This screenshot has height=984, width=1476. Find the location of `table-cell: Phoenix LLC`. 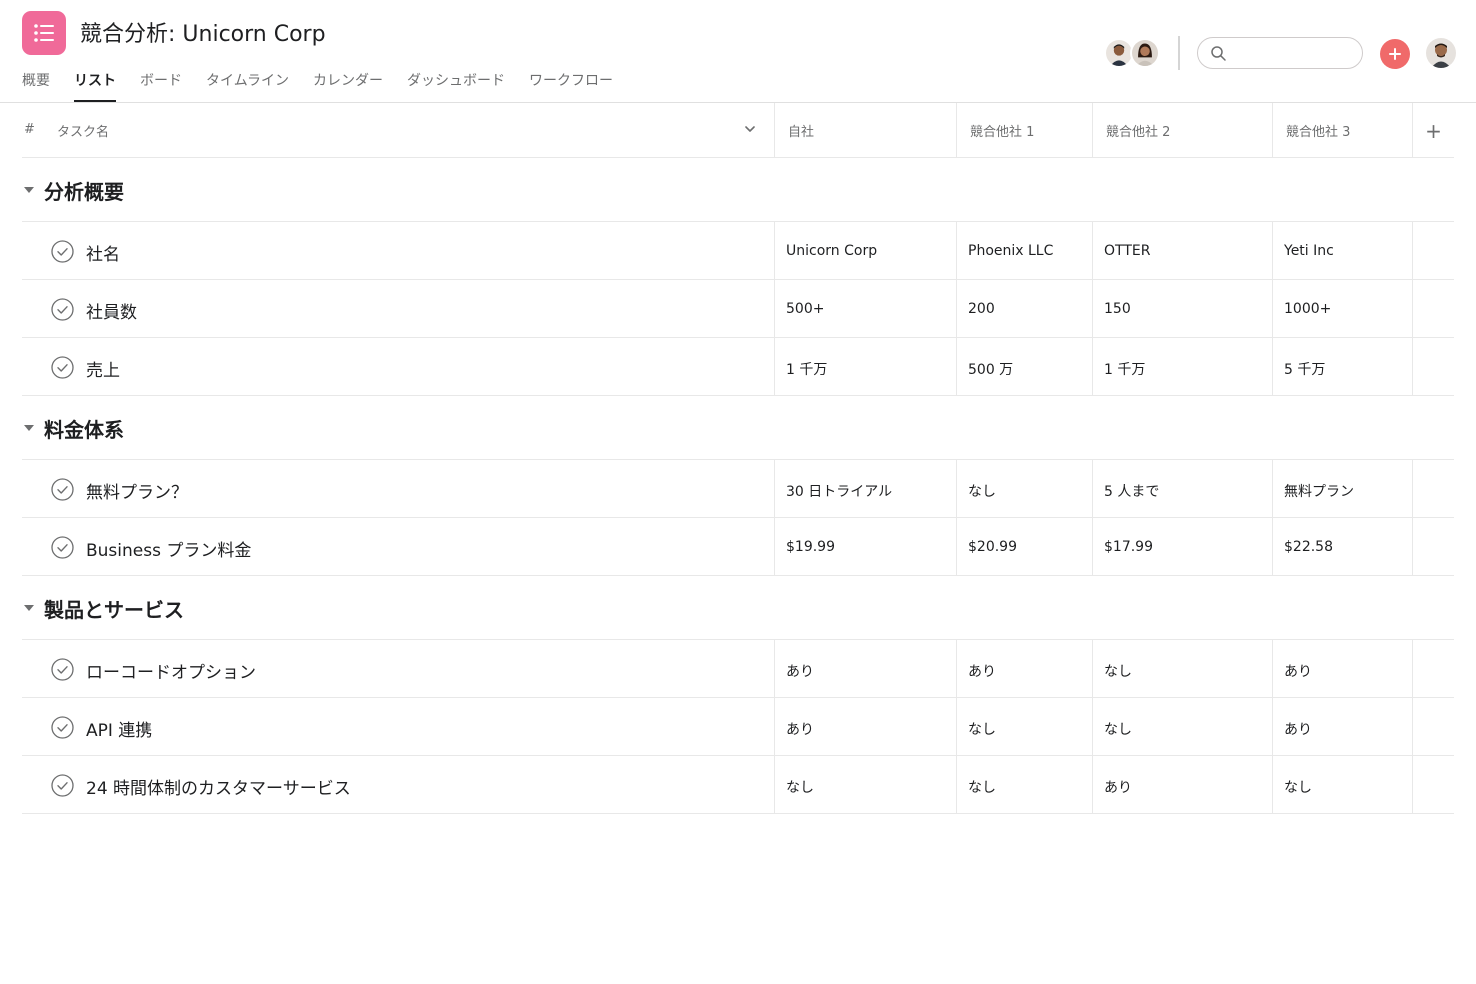

table-cell: Phoenix LLC is located at coordinates (1024, 251).